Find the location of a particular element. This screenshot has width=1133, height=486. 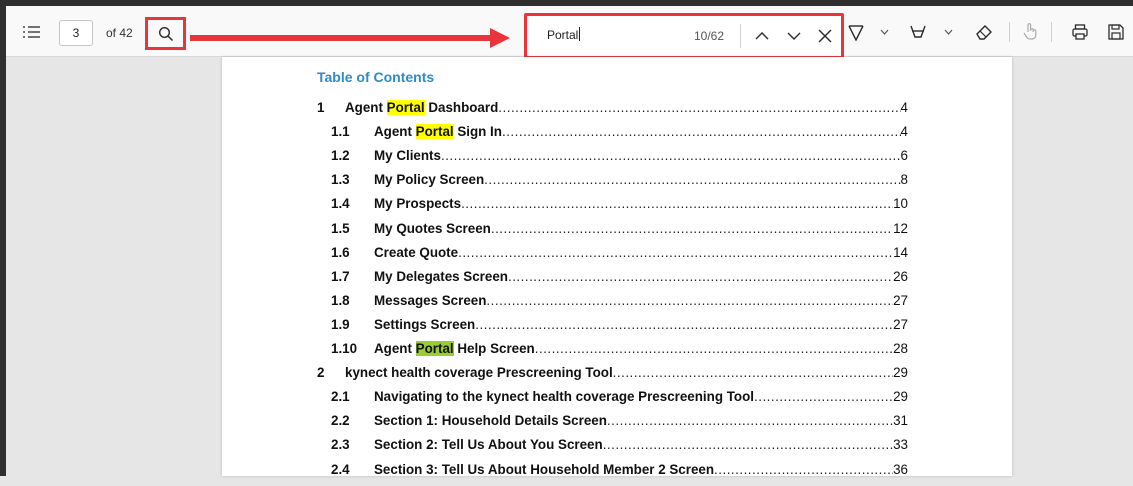

toc-entry-number: 1.8 is located at coordinates (340, 300).